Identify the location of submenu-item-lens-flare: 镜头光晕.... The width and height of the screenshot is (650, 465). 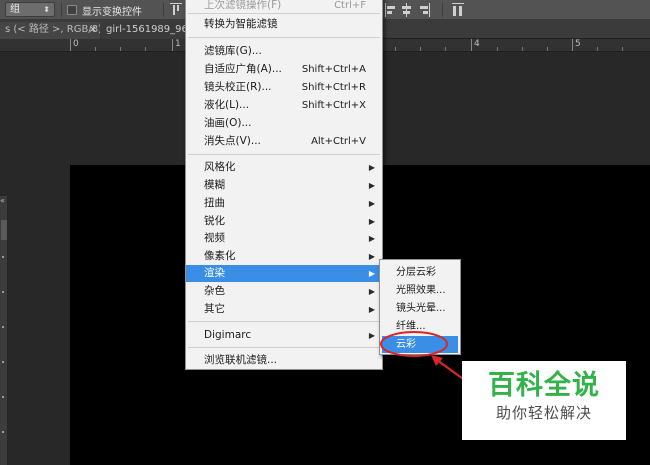
(420, 308).